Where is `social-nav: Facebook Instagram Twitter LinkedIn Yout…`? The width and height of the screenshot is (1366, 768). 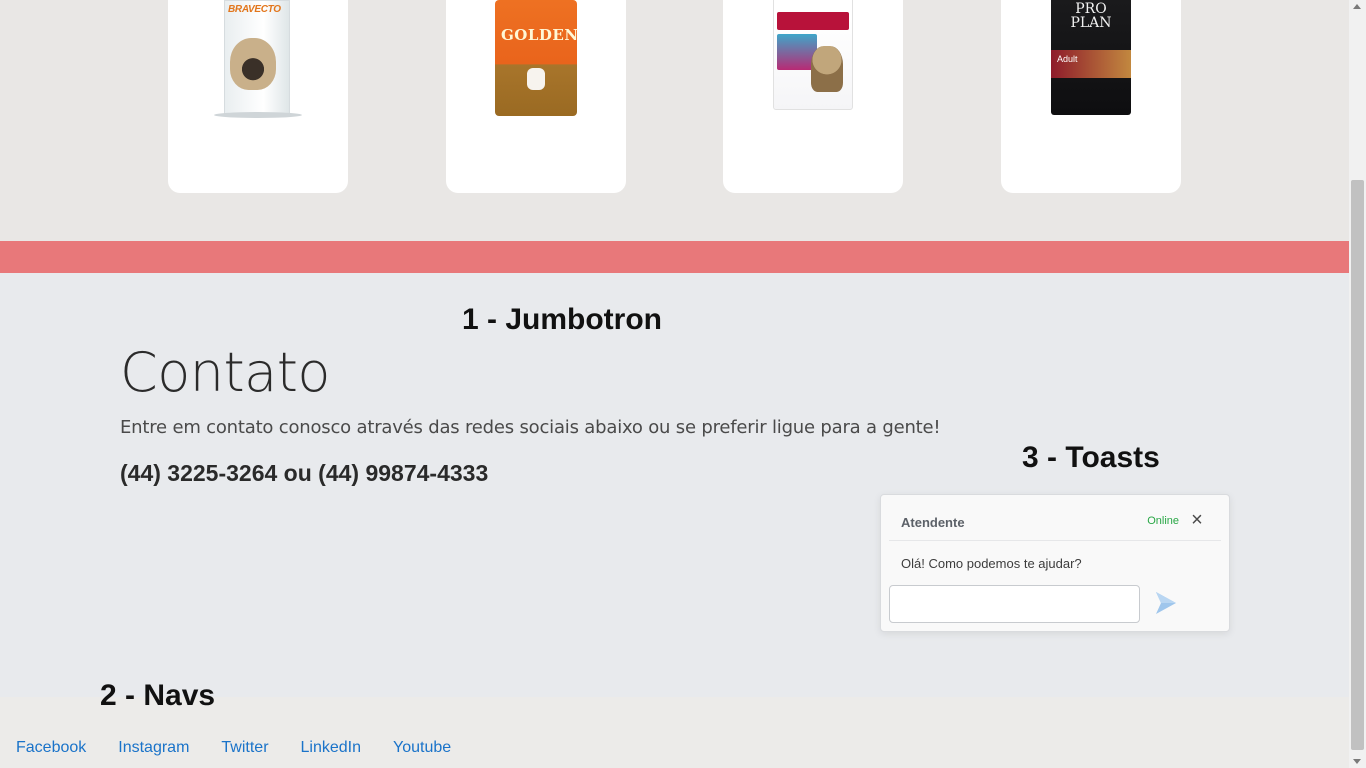
social-nav: Facebook Instagram Twitter LinkedIn Yout… is located at coordinates (233, 748).